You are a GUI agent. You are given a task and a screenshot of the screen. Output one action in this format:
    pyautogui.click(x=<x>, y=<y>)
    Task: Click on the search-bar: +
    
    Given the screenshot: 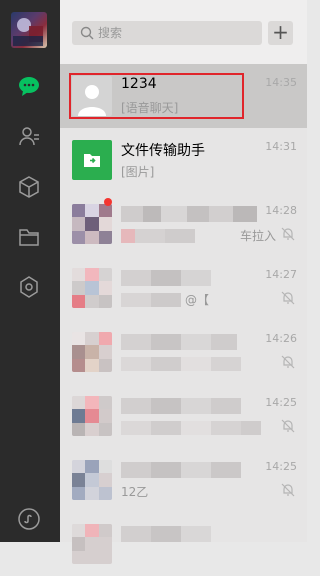 What is the action you would take?
    pyautogui.click(x=183, y=32)
    